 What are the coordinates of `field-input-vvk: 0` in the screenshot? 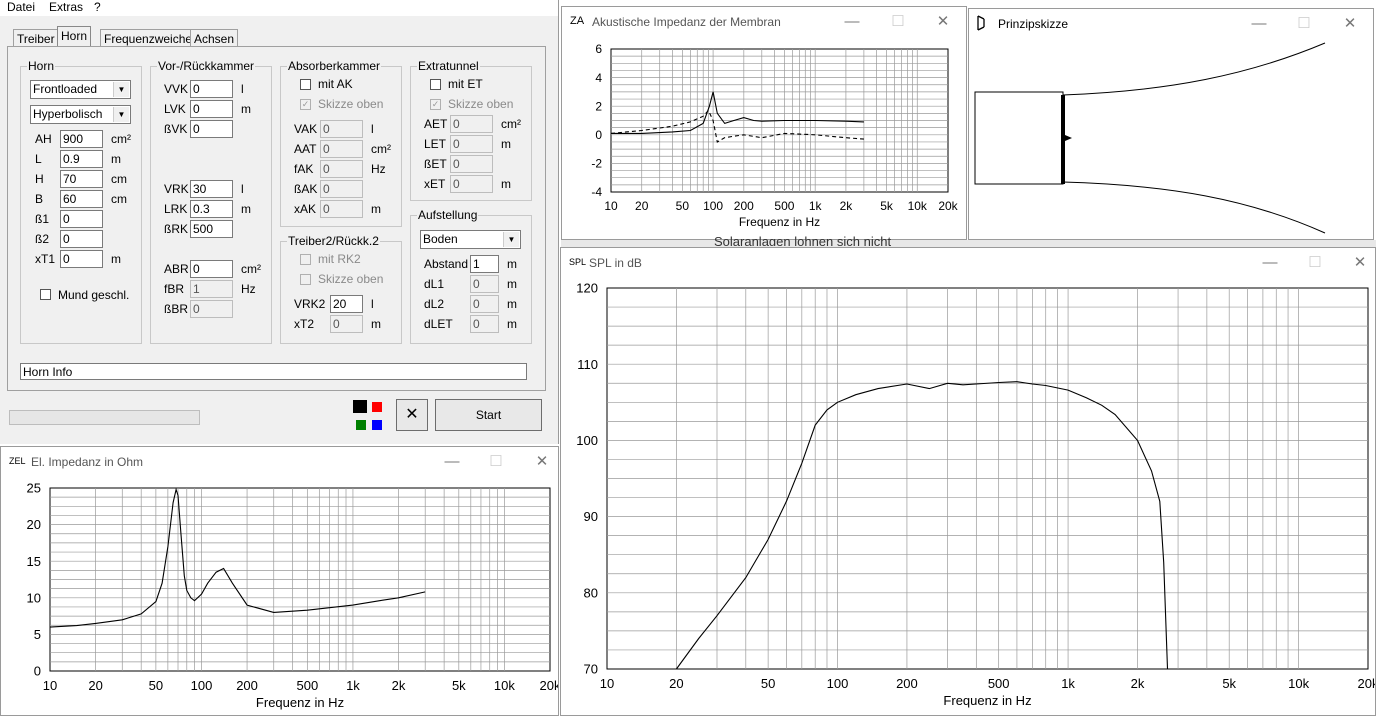 It's located at (211, 89).